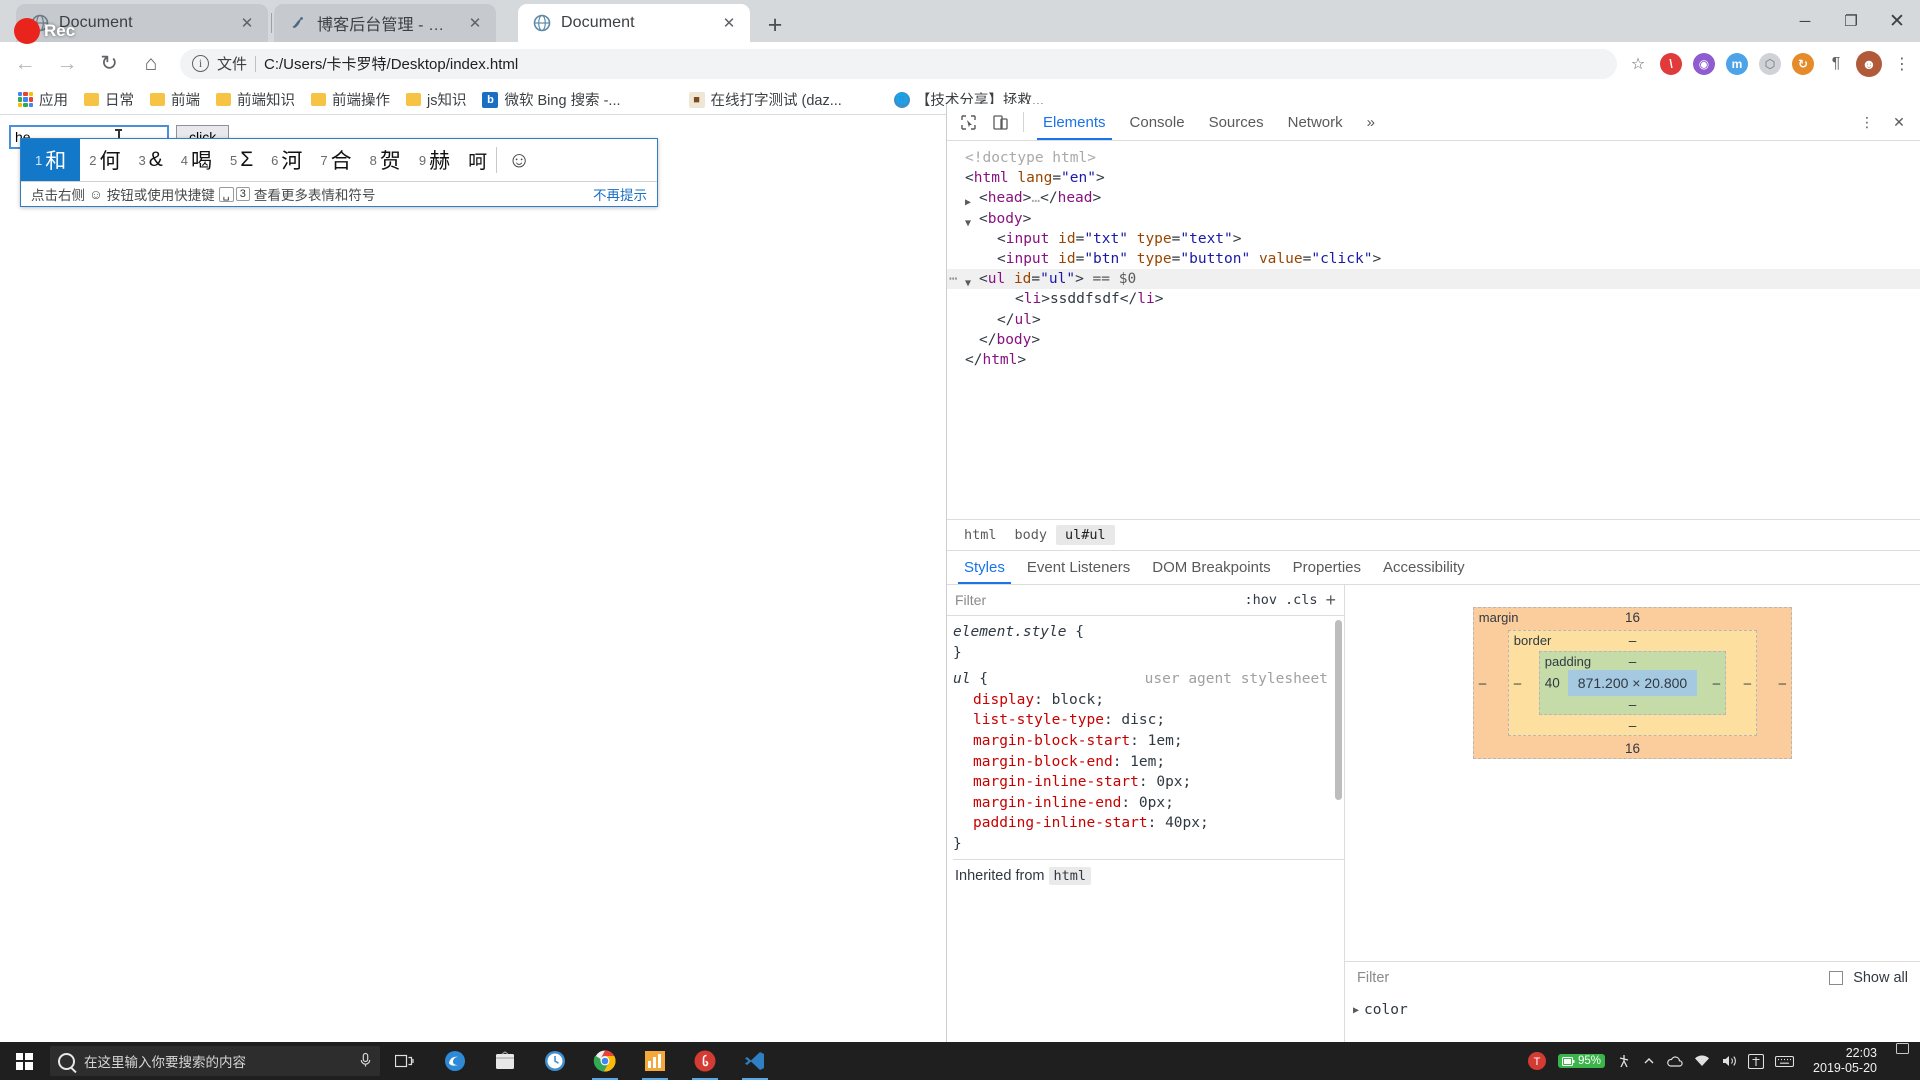 The height and width of the screenshot is (1080, 1920). I want to click on notification-center-button, so click(1903, 1061).